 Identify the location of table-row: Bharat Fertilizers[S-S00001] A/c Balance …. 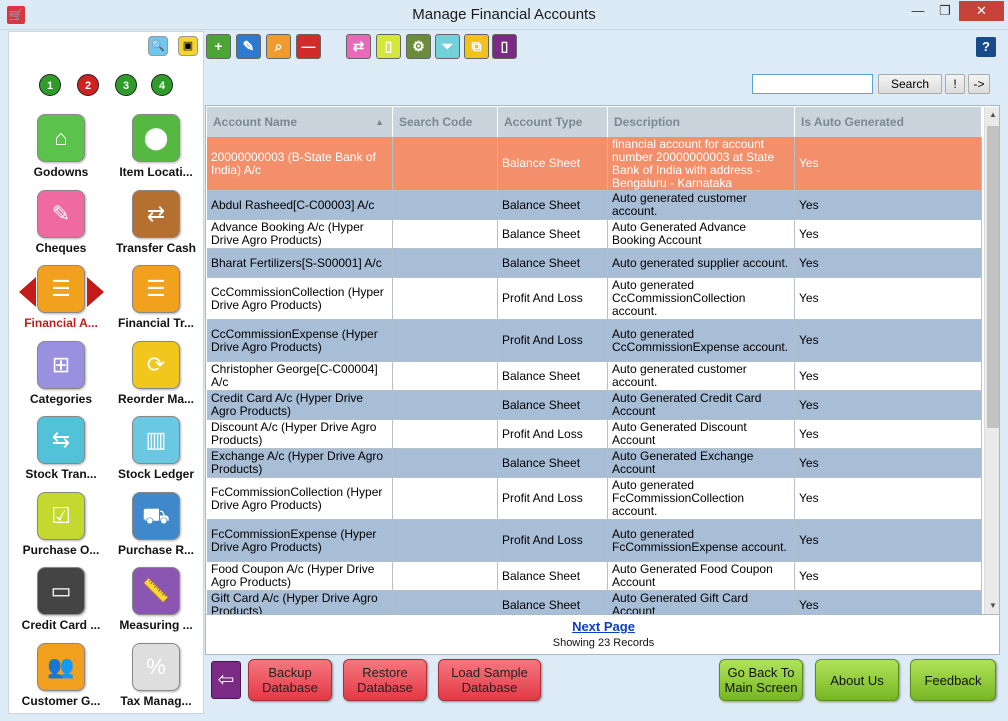
(594, 263).